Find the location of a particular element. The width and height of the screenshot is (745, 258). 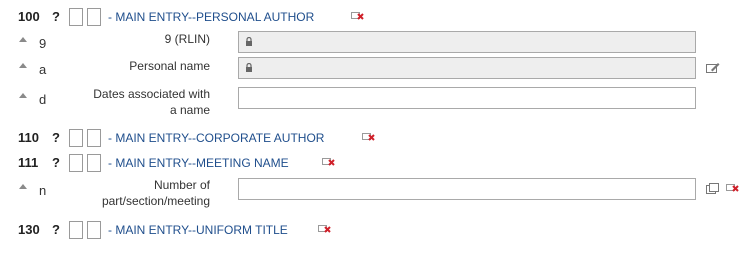

subfield-code: n is located at coordinates (43, 190).